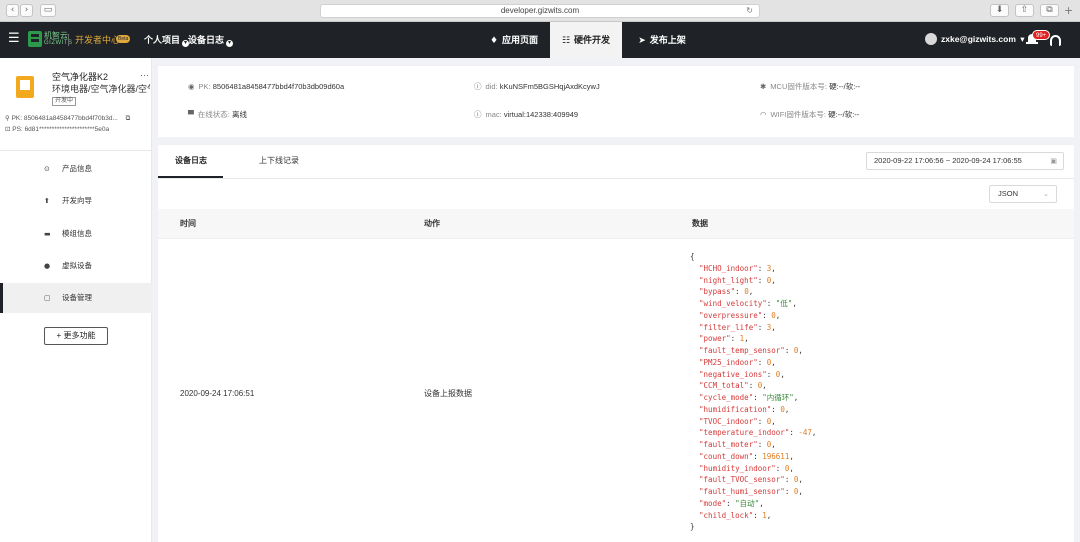 This screenshot has height=542, width=1080. Describe the element at coordinates (700, 223) in the screenshot. I see `column-header-data: 数据` at that location.